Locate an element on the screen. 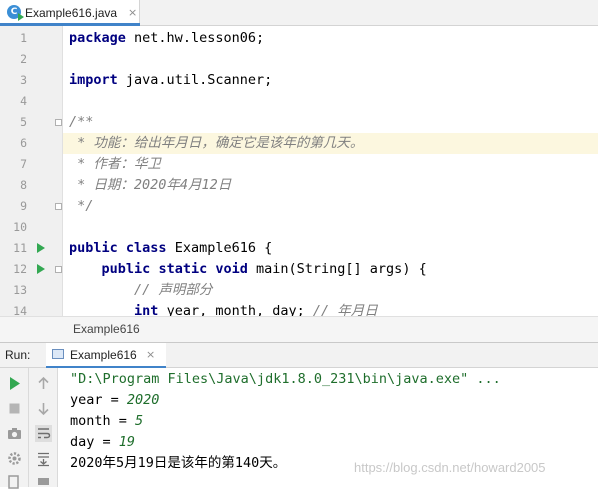 The image size is (598, 490). code-token: main(String[] args) { is located at coordinates (341, 269).